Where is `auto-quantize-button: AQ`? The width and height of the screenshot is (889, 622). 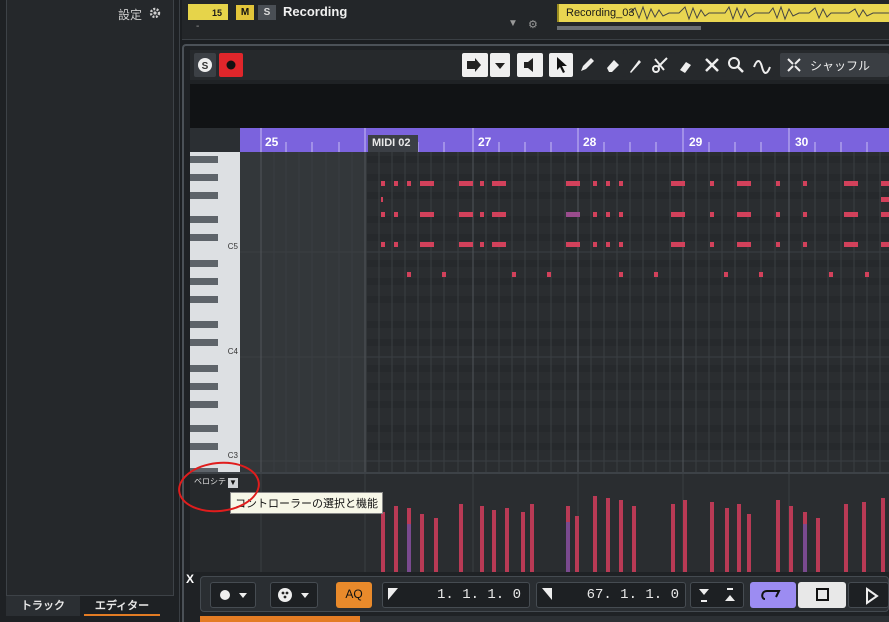
auto-quantize-button: AQ is located at coordinates (354, 595).